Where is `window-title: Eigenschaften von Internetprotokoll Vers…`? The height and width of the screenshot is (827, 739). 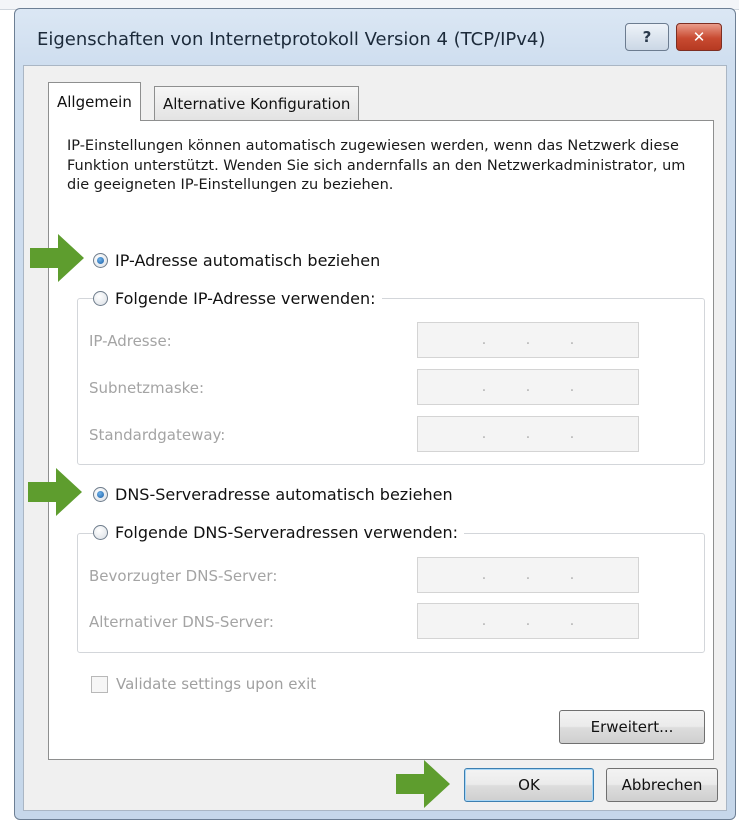 window-title: Eigenschaften von Internetprotokoll Vers… is located at coordinates (291, 39).